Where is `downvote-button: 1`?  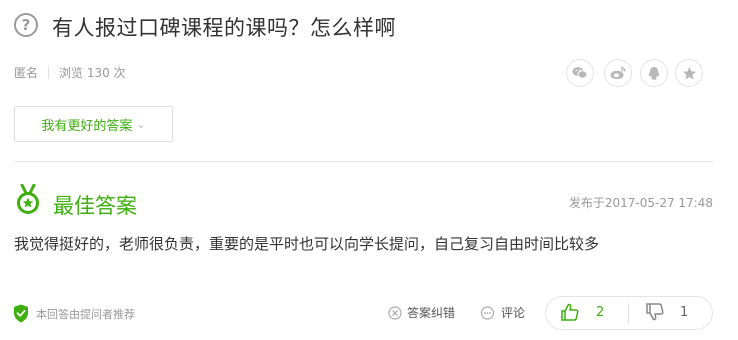 downvote-button: 1 is located at coordinates (666, 312).